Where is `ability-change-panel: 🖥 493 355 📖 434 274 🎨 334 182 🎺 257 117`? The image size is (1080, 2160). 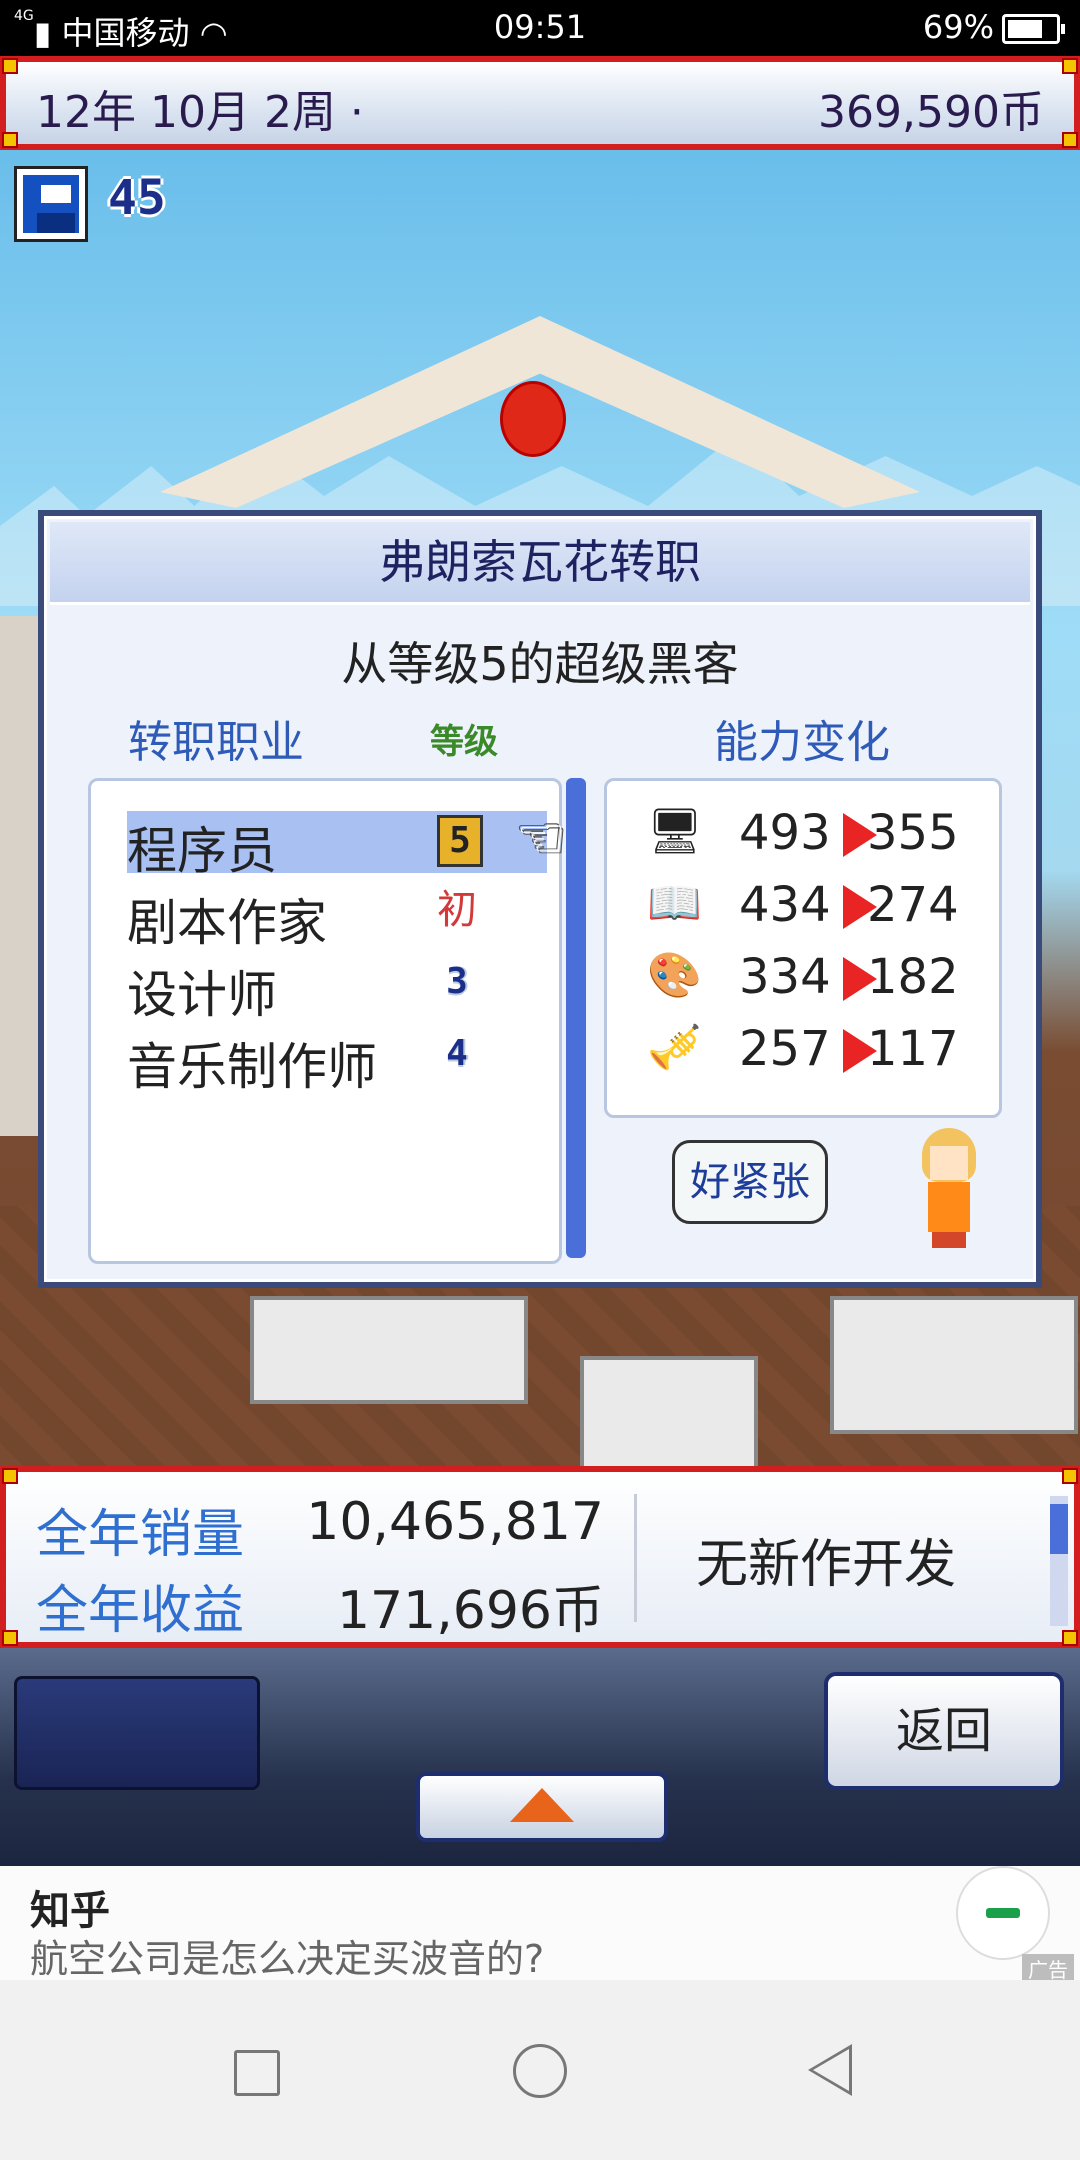
ability-change-panel: 🖥 493 355 📖 434 274 🎨 334 182 🎺 257 117 is located at coordinates (803, 948).